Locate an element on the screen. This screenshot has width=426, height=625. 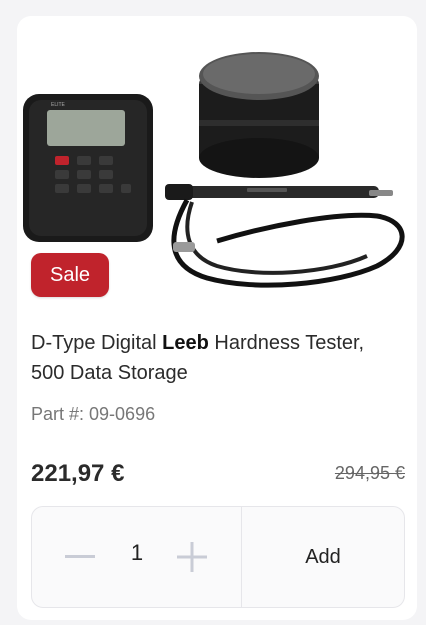
part-number: Part #: 09-0696 is located at coordinates (93, 414).